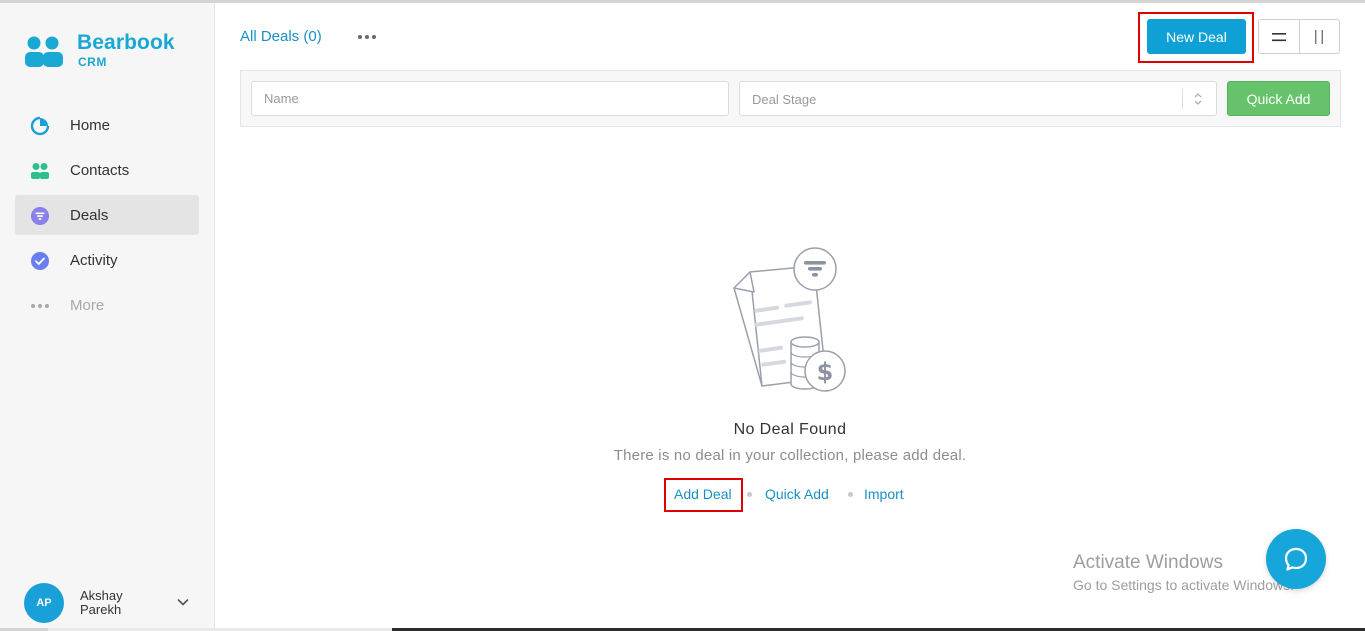  I want to click on sidebar-item-label: More, so click(87, 305).